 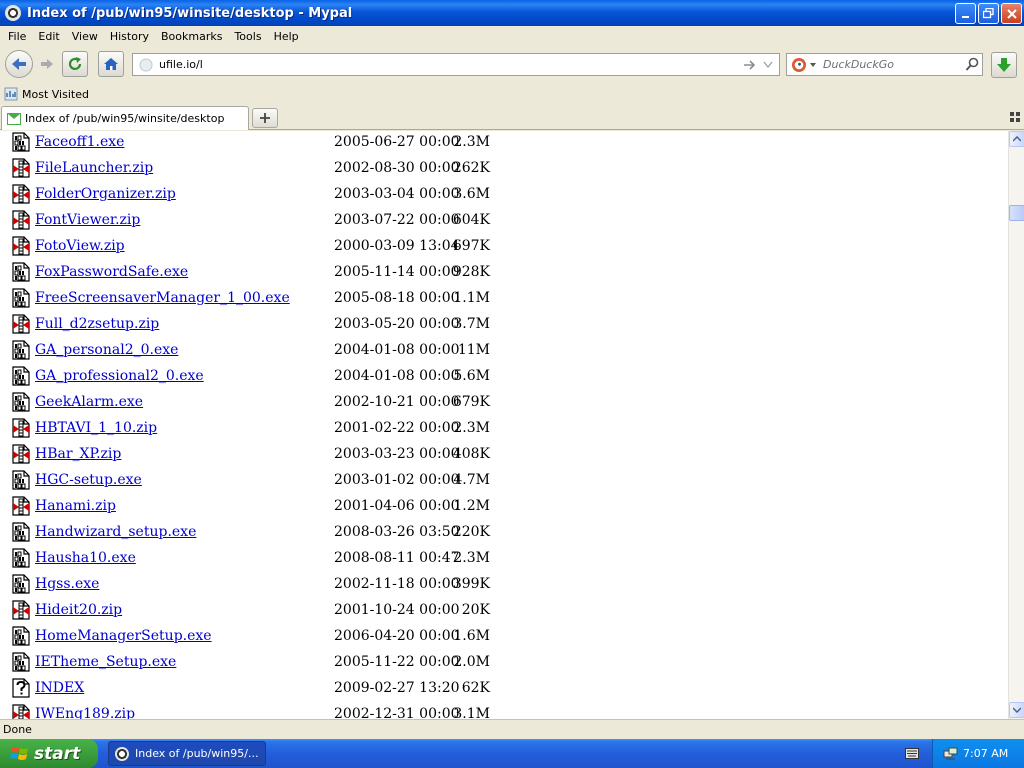 I want to click on duckduckgo-engine-icon, so click(x=799, y=65).